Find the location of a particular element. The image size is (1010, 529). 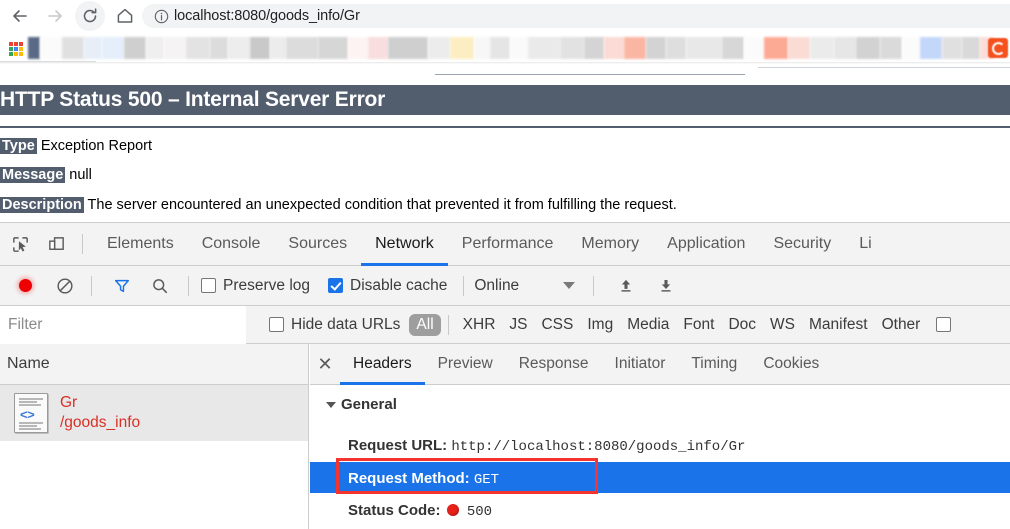

tab-memory: Memory is located at coordinates (610, 244).